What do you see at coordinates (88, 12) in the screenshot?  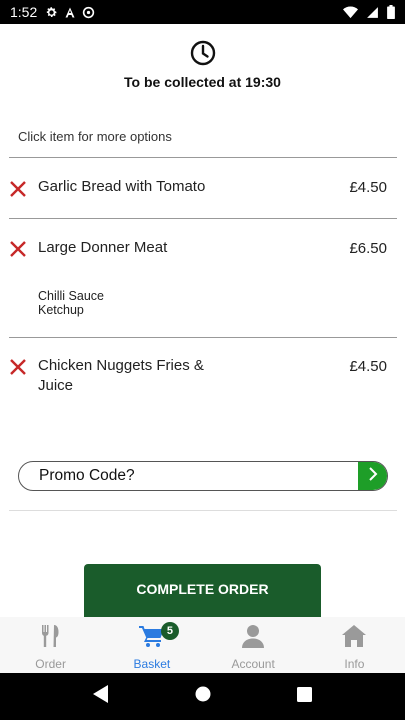 I see `at-icon` at bounding box center [88, 12].